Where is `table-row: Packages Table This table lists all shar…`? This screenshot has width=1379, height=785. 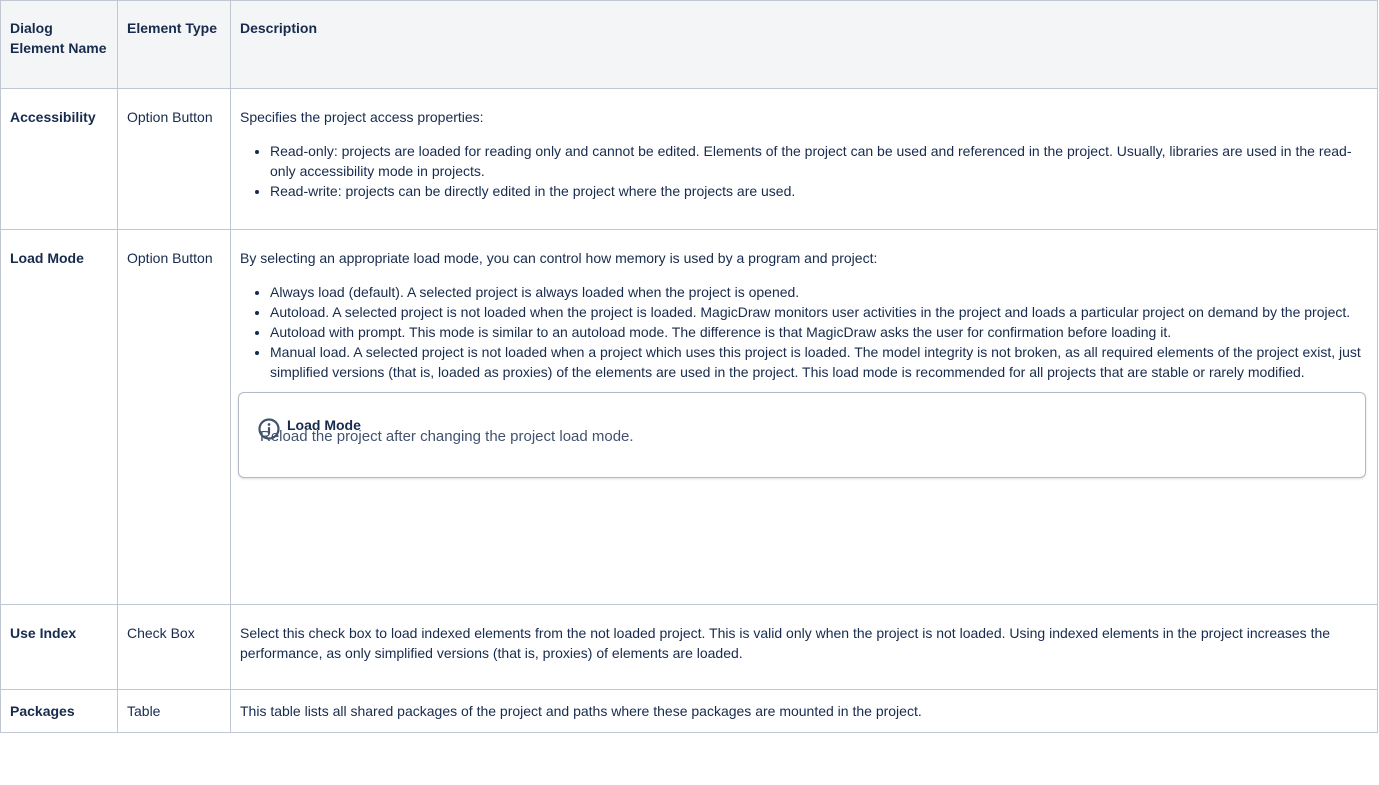
table-row: Packages Table This table lists all shar… is located at coordinates (689, 711).